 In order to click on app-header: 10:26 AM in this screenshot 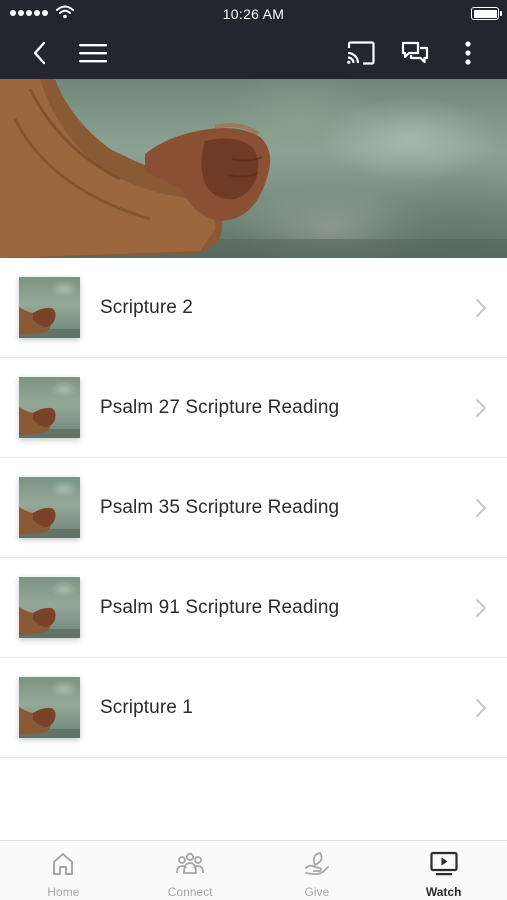, I will do `click(253, 39)`.